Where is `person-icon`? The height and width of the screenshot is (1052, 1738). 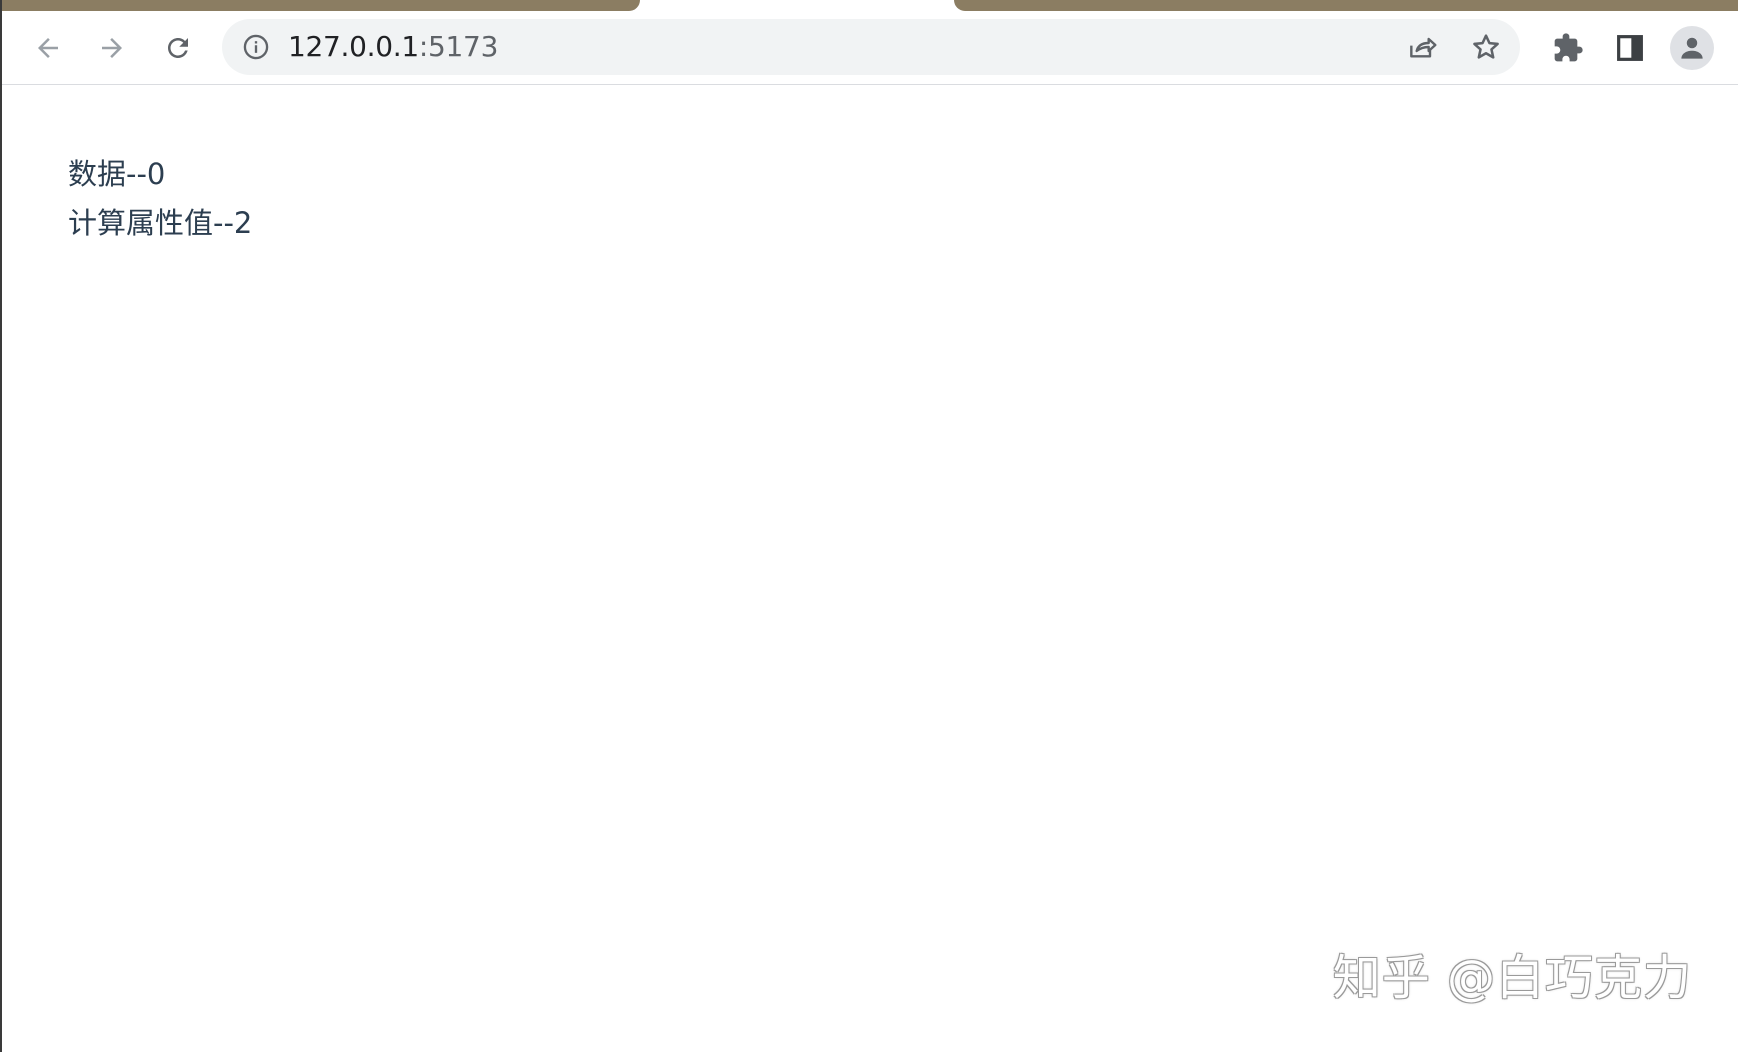 person-icon is located at coordinates (1692, 48).